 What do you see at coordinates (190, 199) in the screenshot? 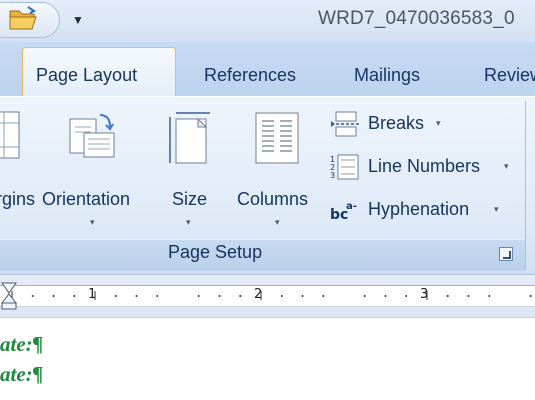
I see `size-label: Size` at bounding box center [190, 199].